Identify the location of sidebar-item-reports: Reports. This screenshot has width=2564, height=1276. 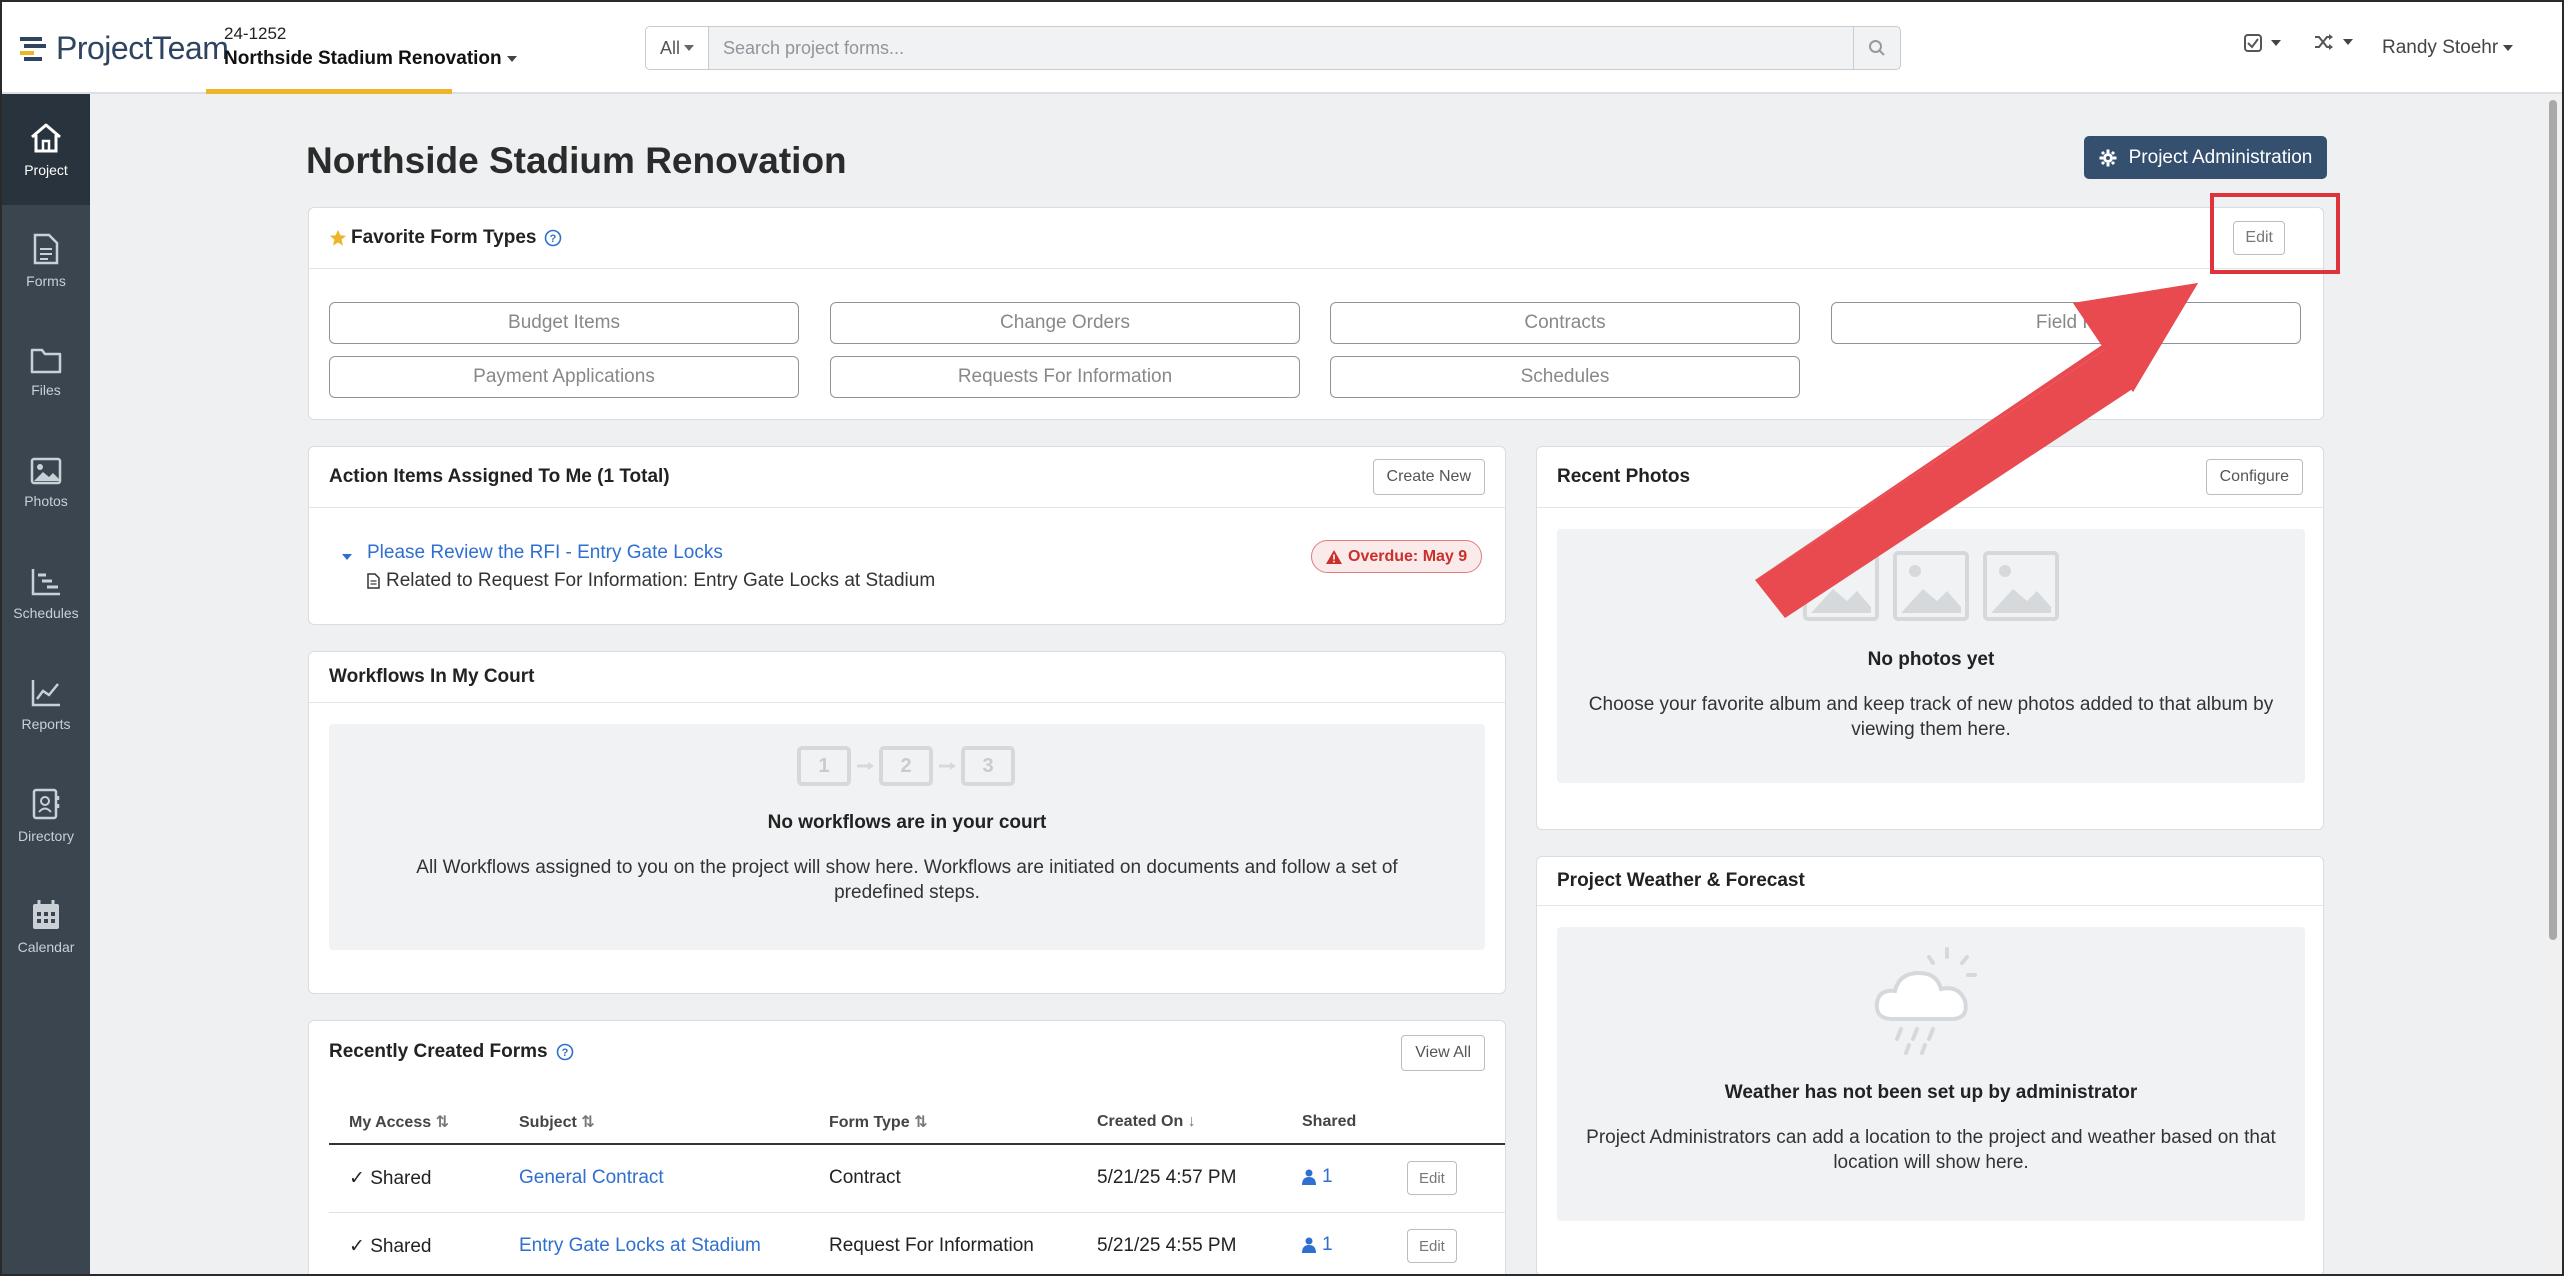
(46, 704).